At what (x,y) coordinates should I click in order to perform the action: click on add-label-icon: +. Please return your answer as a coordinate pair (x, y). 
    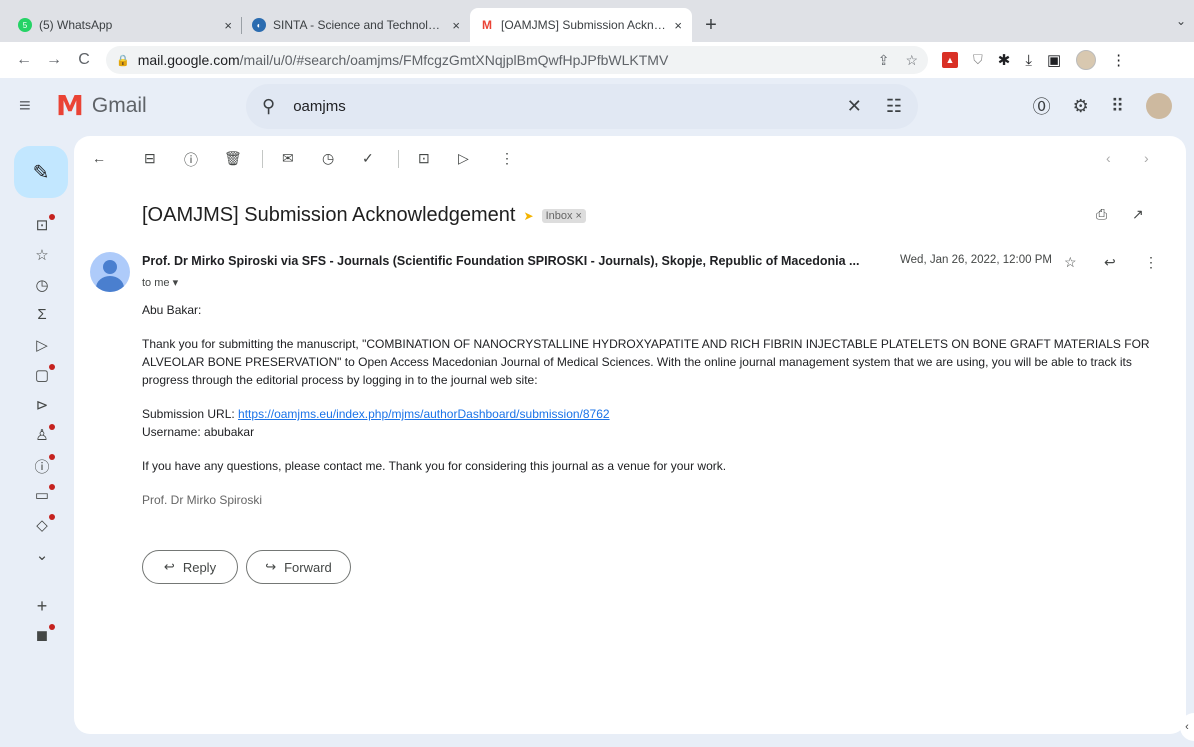
    Looking at the image, I should click on (42, 606).